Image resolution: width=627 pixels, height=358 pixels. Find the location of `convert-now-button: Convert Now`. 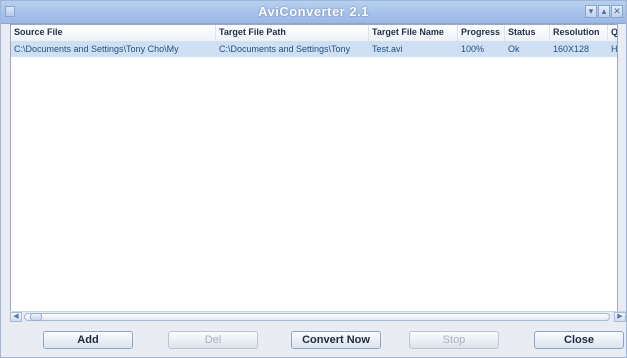

convert-now-button: Convert Now is located at coordinates (336, 340).